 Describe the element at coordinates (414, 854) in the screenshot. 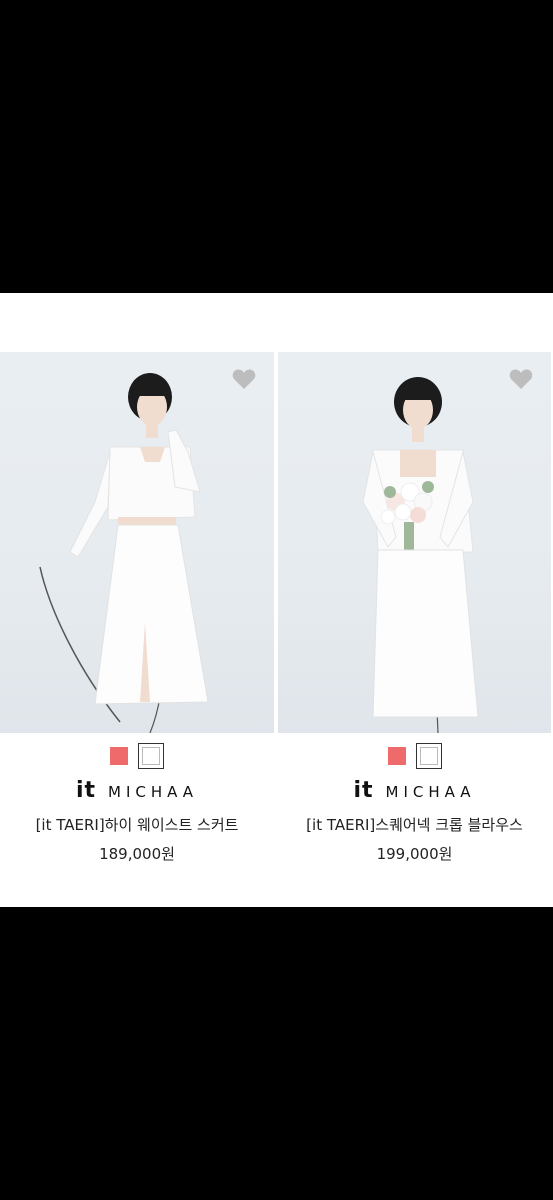

I see `product-price: 199,000원` at that location.